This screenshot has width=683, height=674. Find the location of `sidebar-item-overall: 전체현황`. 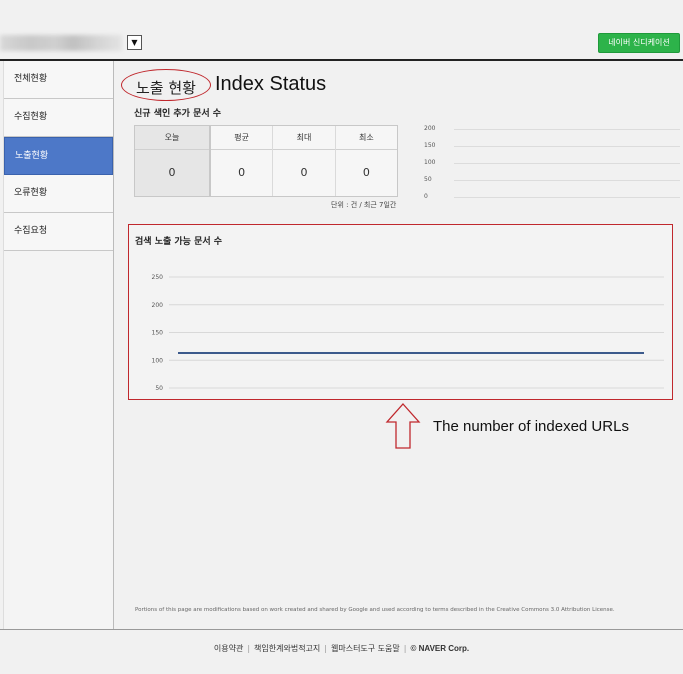

sidebar-item-overall: 전체현황 is located at coordinates (58, 80).